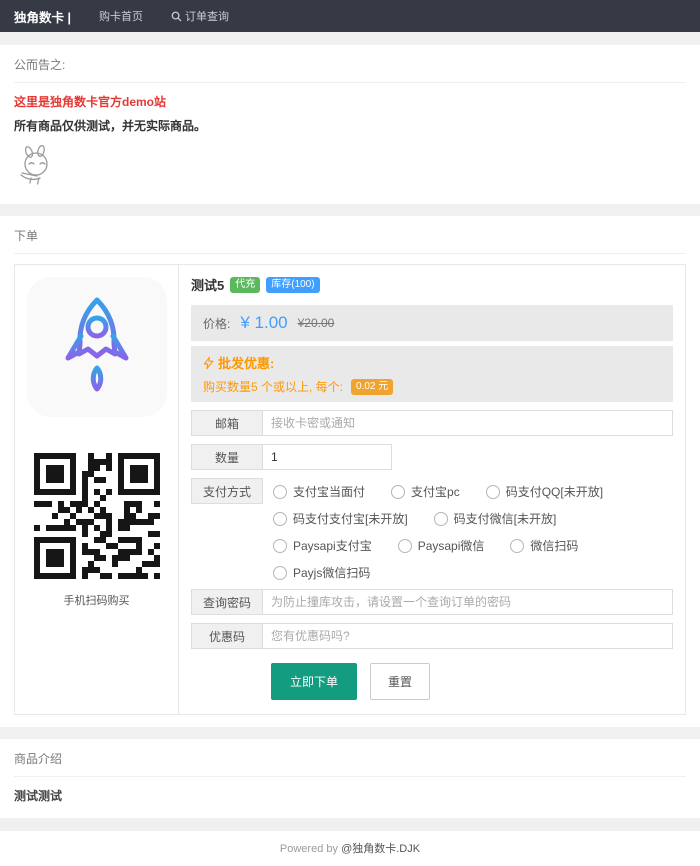  I want to click on submit-order-button: 立即下单, so click(314, 681).